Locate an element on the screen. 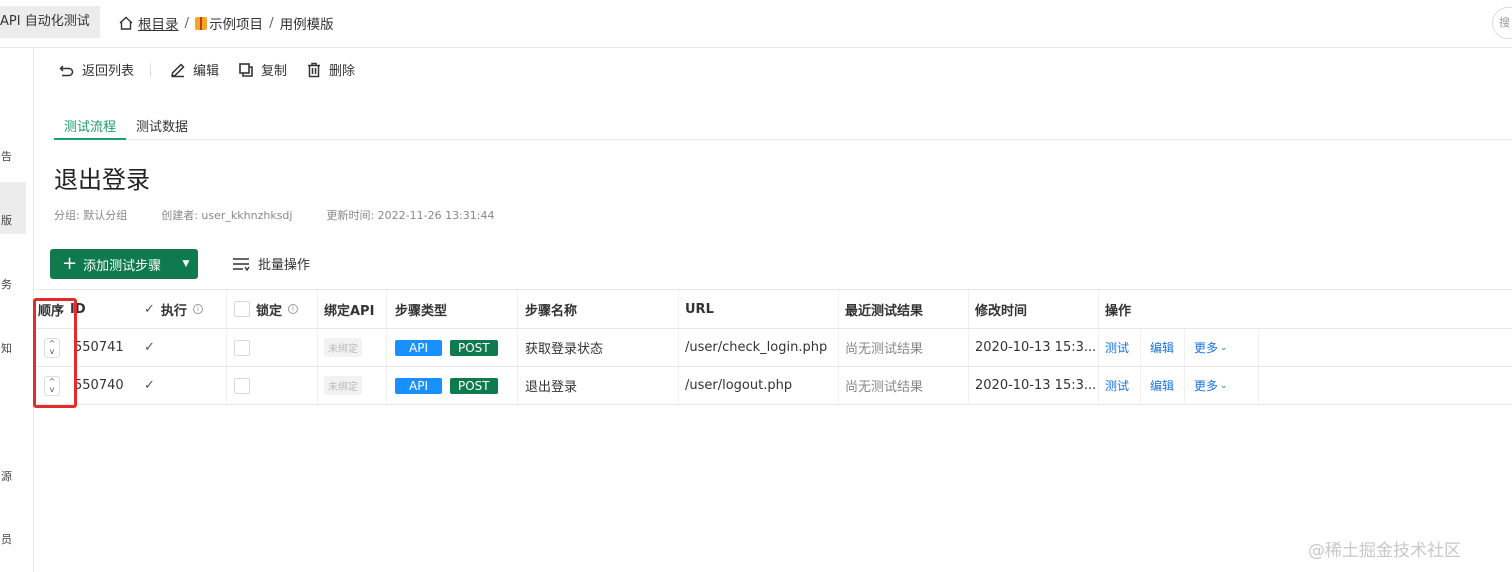 Image resolution: width=1512 pixels, height=572 pixels. step-url: /user/check_login.php is located at coordinates (756, 347).